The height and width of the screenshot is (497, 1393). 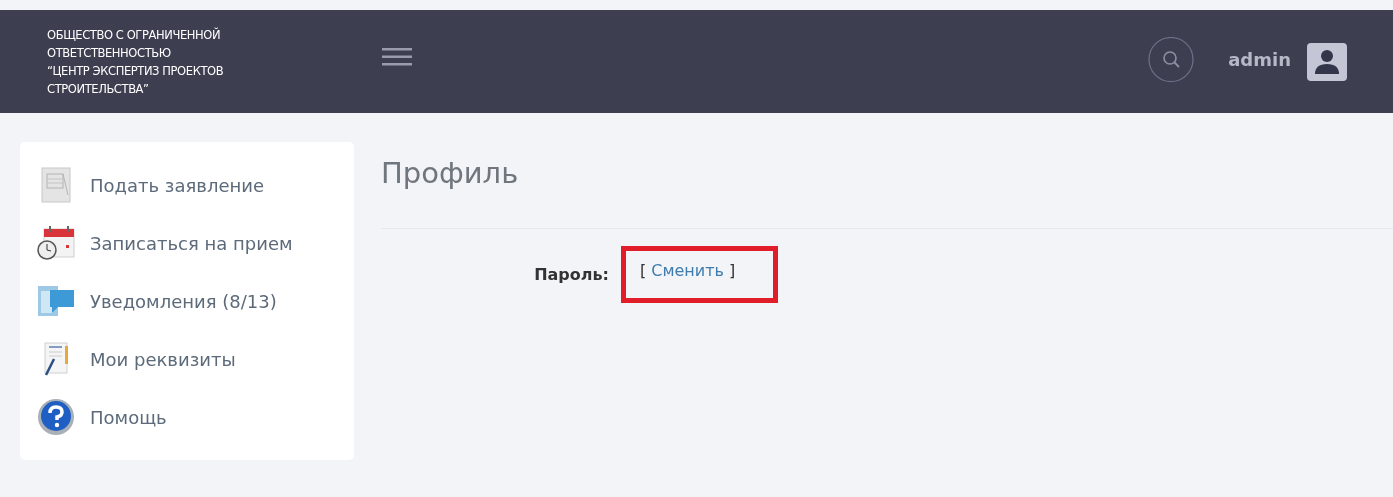 What do you see at coordinates (191, 243) in the screenshot?
I see `sidebar-item: Записаться на прием` at bounding box center [191, 243].